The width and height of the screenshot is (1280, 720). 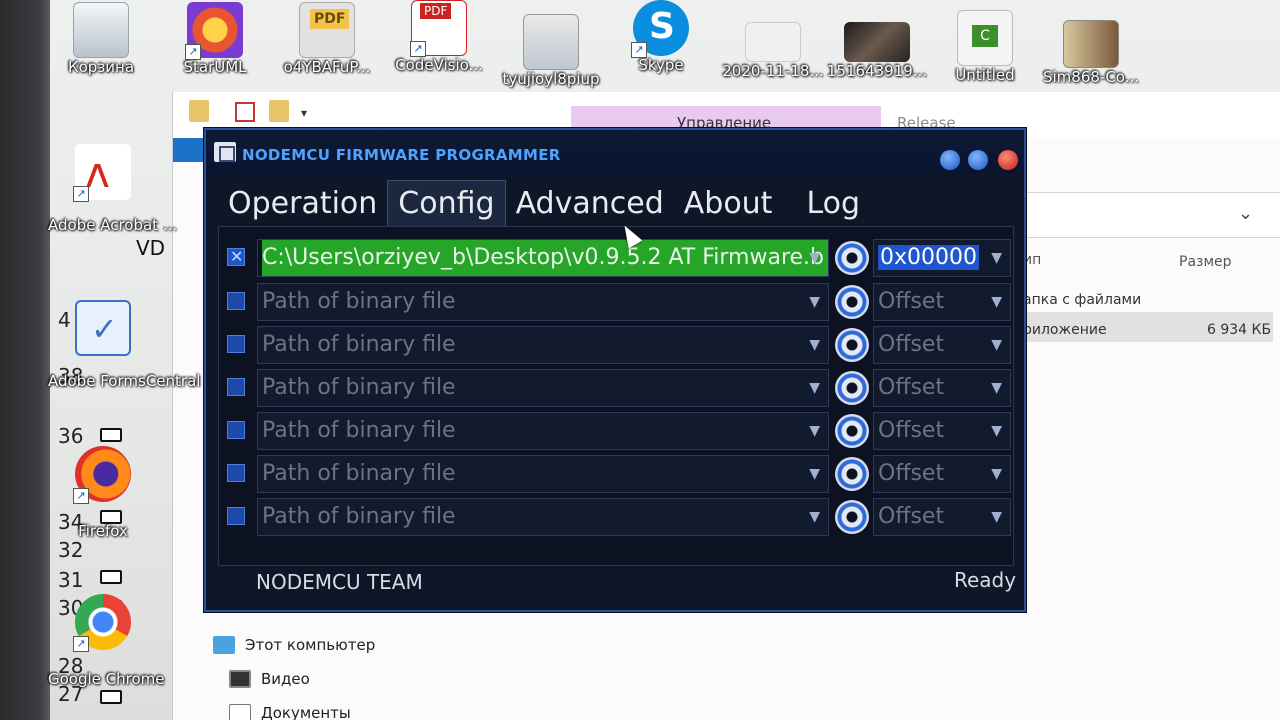 What do you see at coordinates (302, 203) in the screenshot?
I see `tab-operation: Operation` at bounding box center [302, 203].